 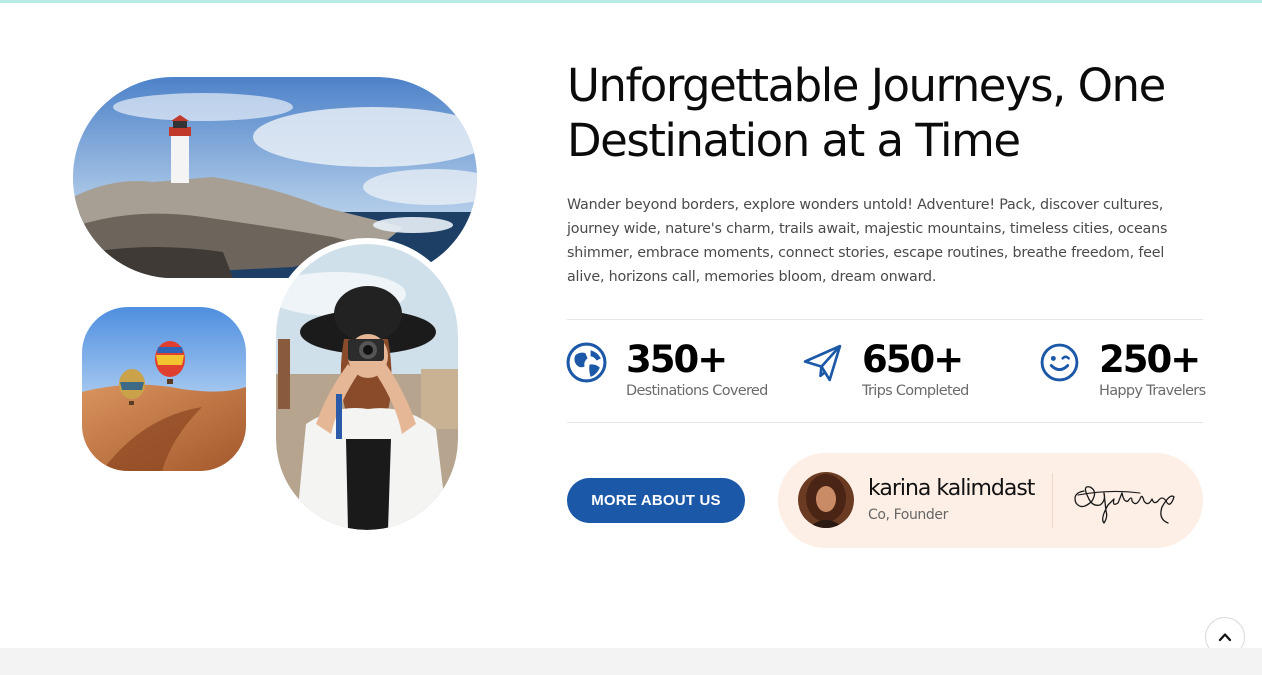 What do you see at coordinates (1052, 500) in the screenshot?
I see `founder-divider` at bounding box center [1052, 500].